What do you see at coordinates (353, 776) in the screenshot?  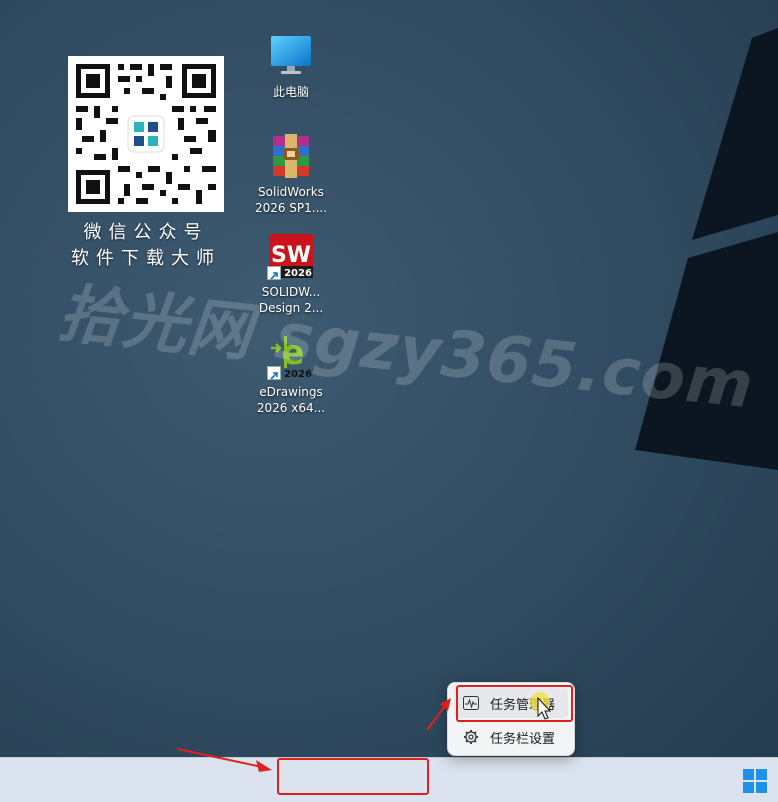 I see `annotation-box-taskbar` at bounding box center [353, 776].